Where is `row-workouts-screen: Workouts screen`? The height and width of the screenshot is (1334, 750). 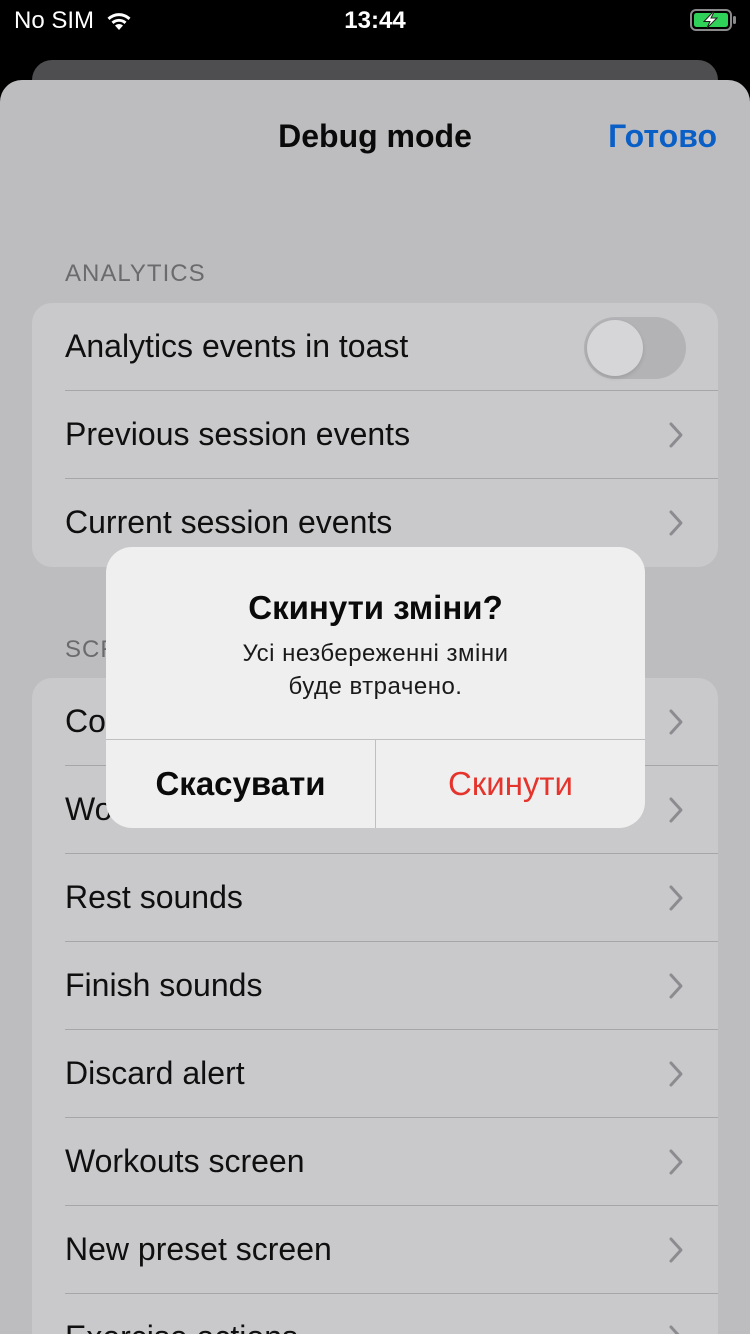 row-workouts-screen: Workouts screen is located at coordinates (375, 1162).